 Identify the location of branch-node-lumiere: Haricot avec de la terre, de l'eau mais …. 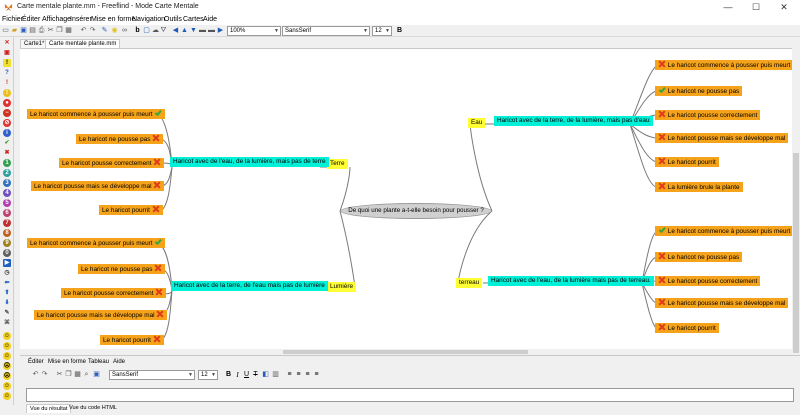
(249, 286).